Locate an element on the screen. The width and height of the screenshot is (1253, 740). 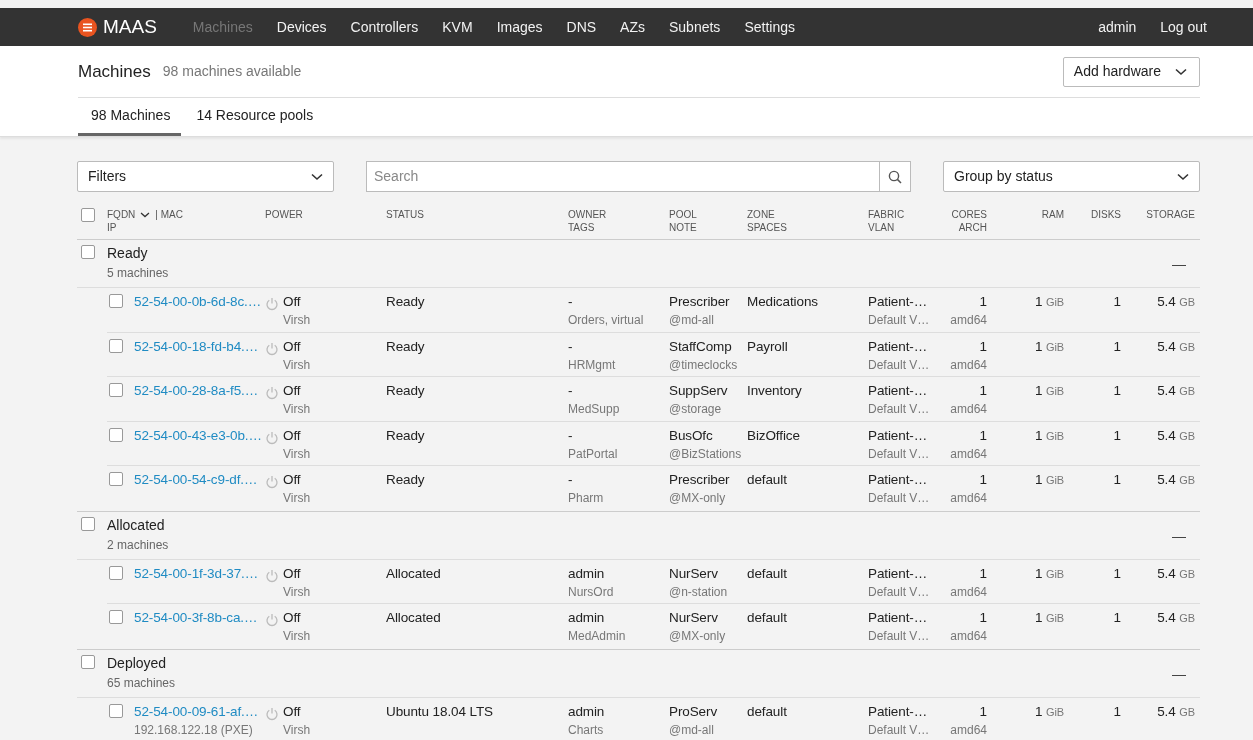
nav-link: KVM is located at coordinates (457, 27).